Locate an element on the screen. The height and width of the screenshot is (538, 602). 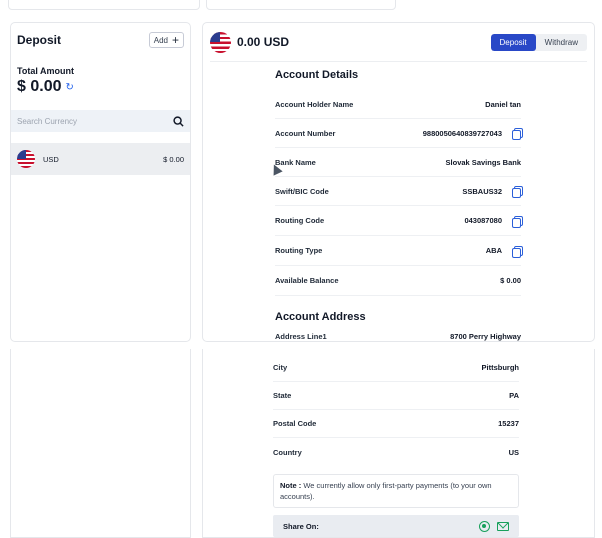
swift-value: SSBAUS32 is located at coordinates (482, 191).